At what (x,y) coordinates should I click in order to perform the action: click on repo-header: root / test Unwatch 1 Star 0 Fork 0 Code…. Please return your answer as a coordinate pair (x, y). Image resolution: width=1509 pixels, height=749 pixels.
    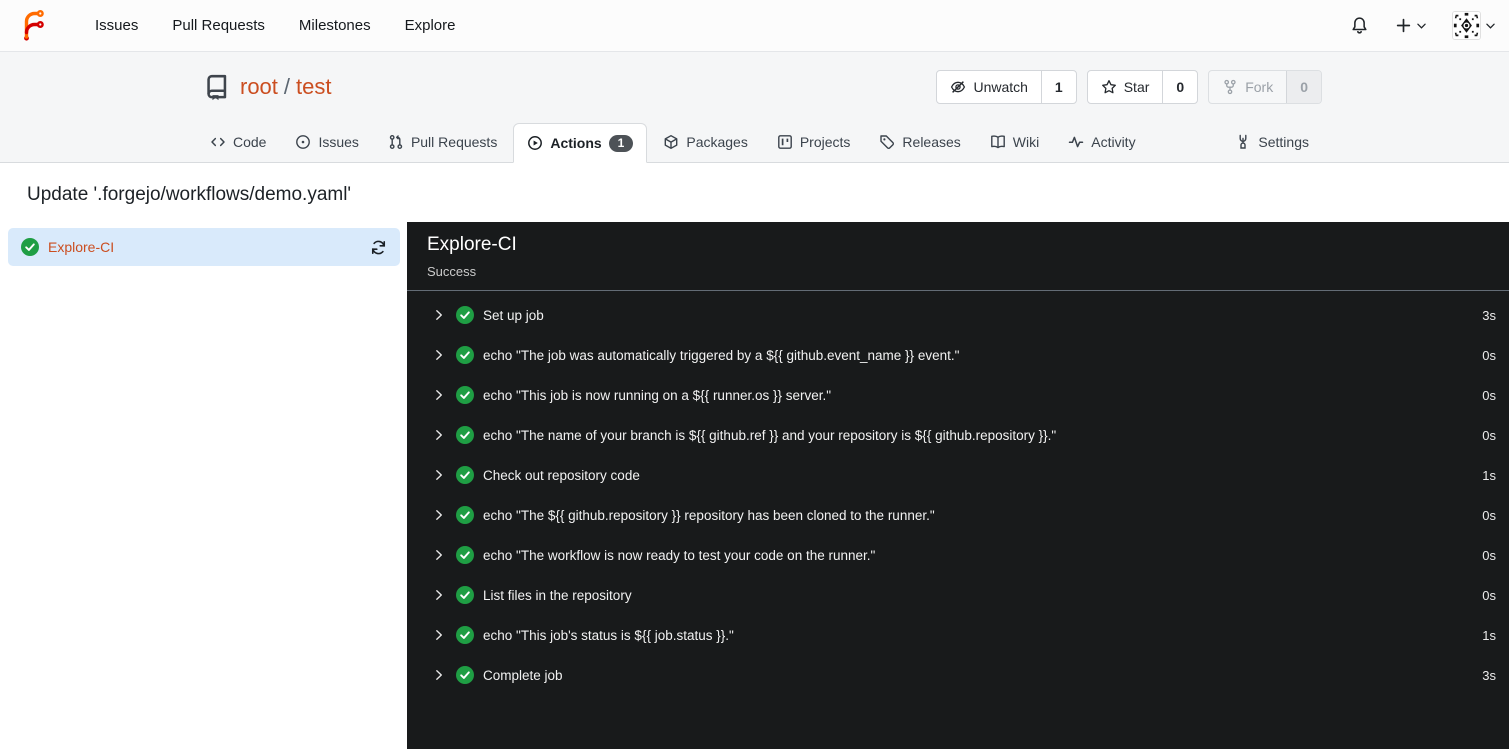
    Looking at the image, I should click on (754, 107).